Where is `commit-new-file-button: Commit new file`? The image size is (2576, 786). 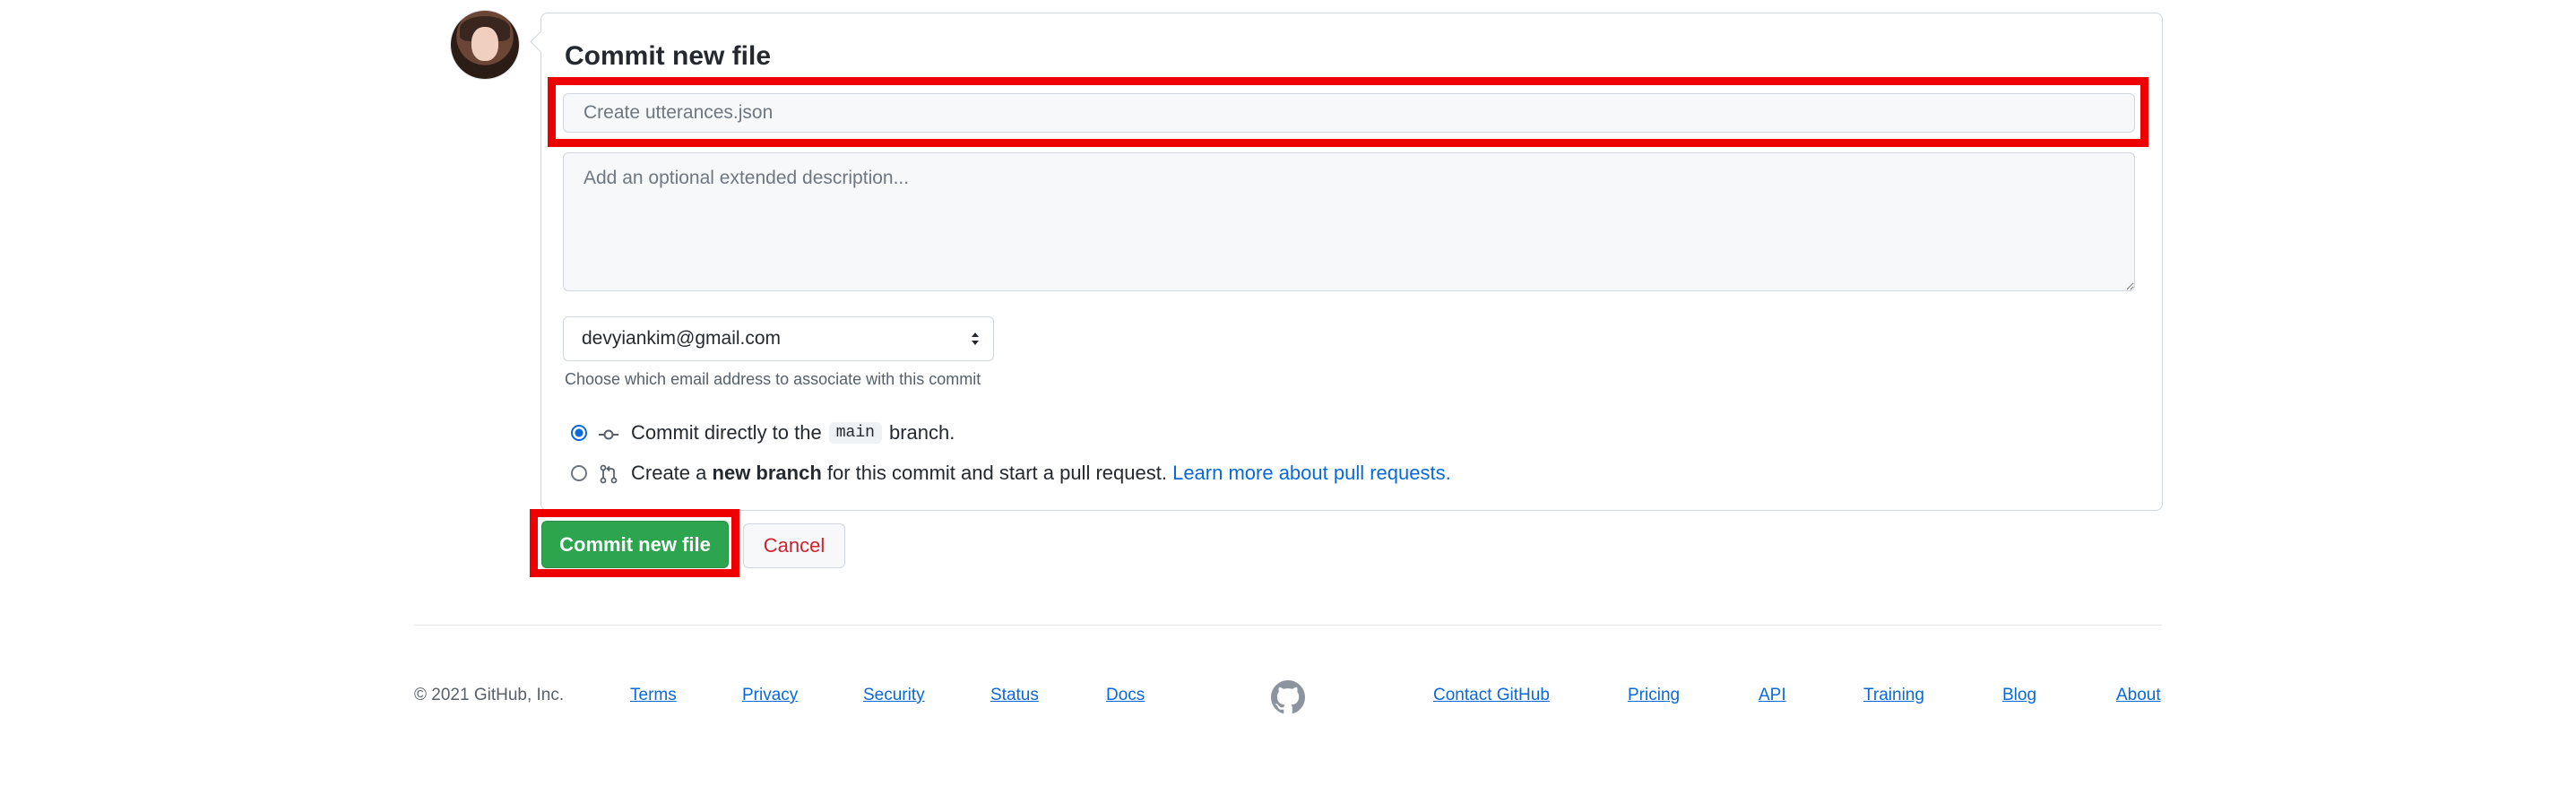
commit-new-file-button: Commit new file is located at coordinates (635, 544).